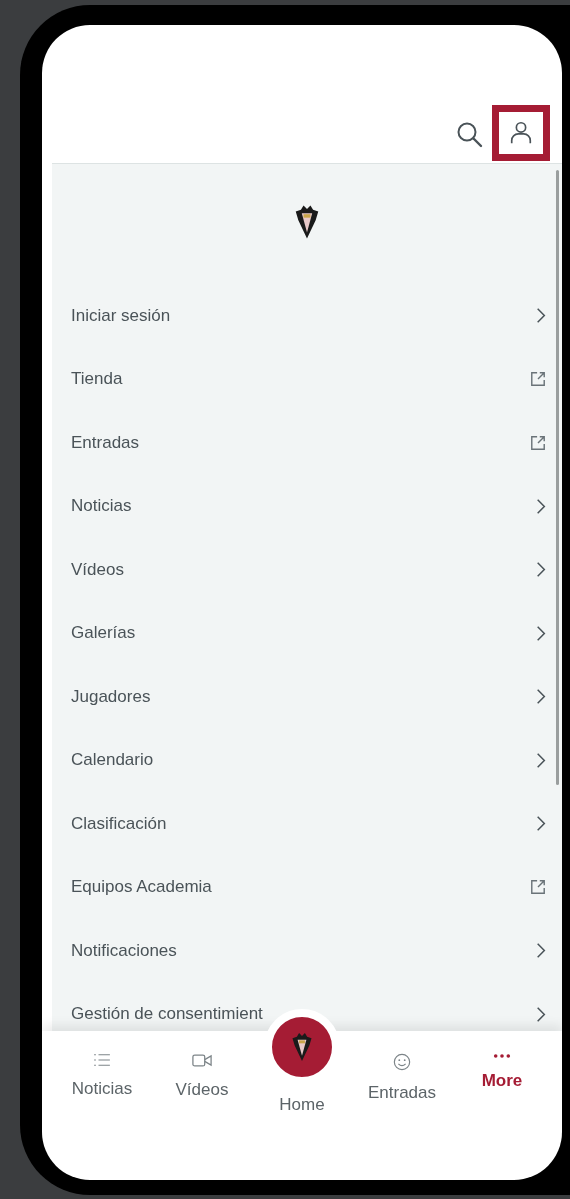 The height and width of the screenshot is (1199, 570). Describe the element at coordinates (307, 633) in the screenshot. I see `menu-item: Galerías` at that location.